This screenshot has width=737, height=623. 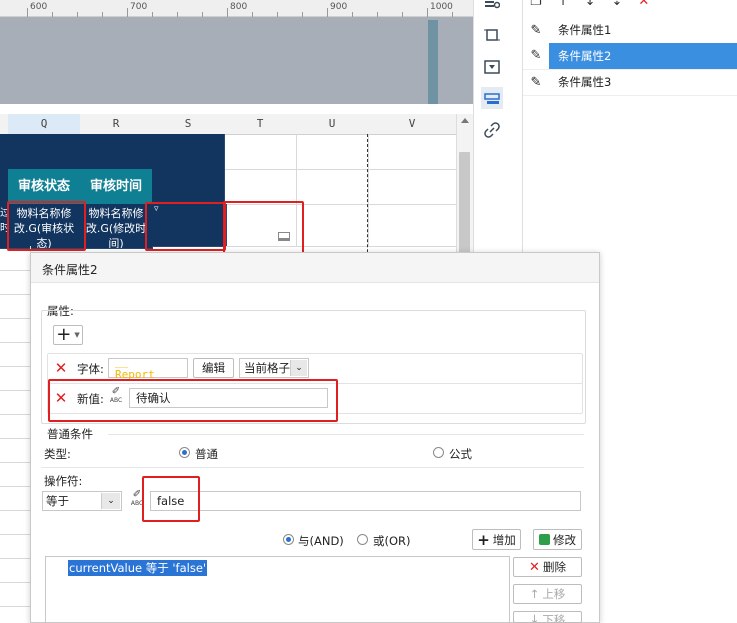 I want to click on down-button-label: 下移, so click(x=554, y=618).